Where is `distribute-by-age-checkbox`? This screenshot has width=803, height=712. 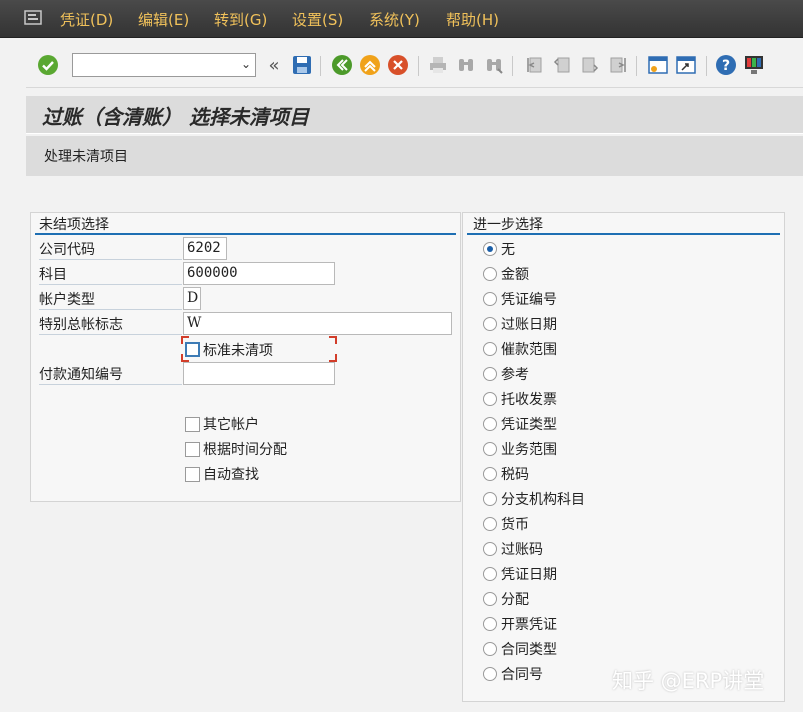
distribute-by-age-checkbox is located at coordinates (192, 449).